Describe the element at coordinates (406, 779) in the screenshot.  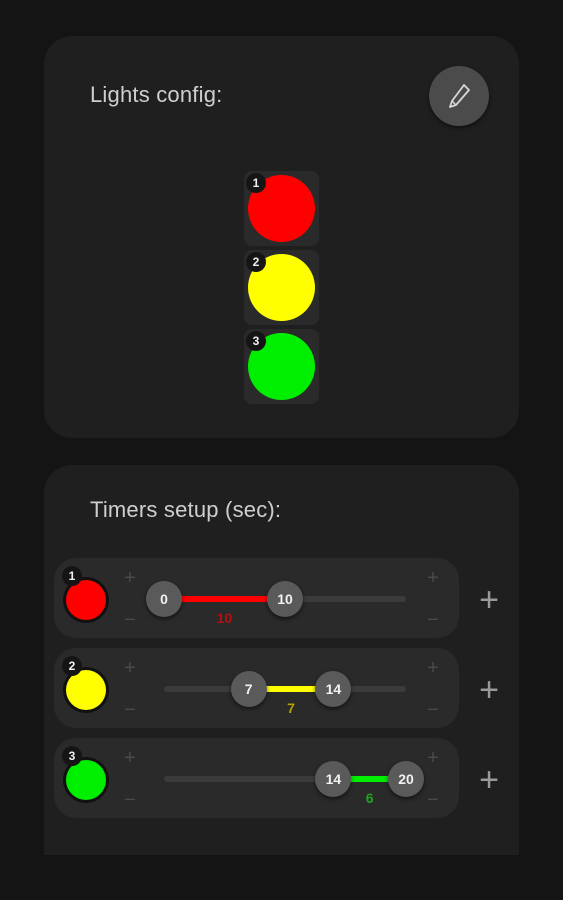
I see `end-handle: 20` at that location.